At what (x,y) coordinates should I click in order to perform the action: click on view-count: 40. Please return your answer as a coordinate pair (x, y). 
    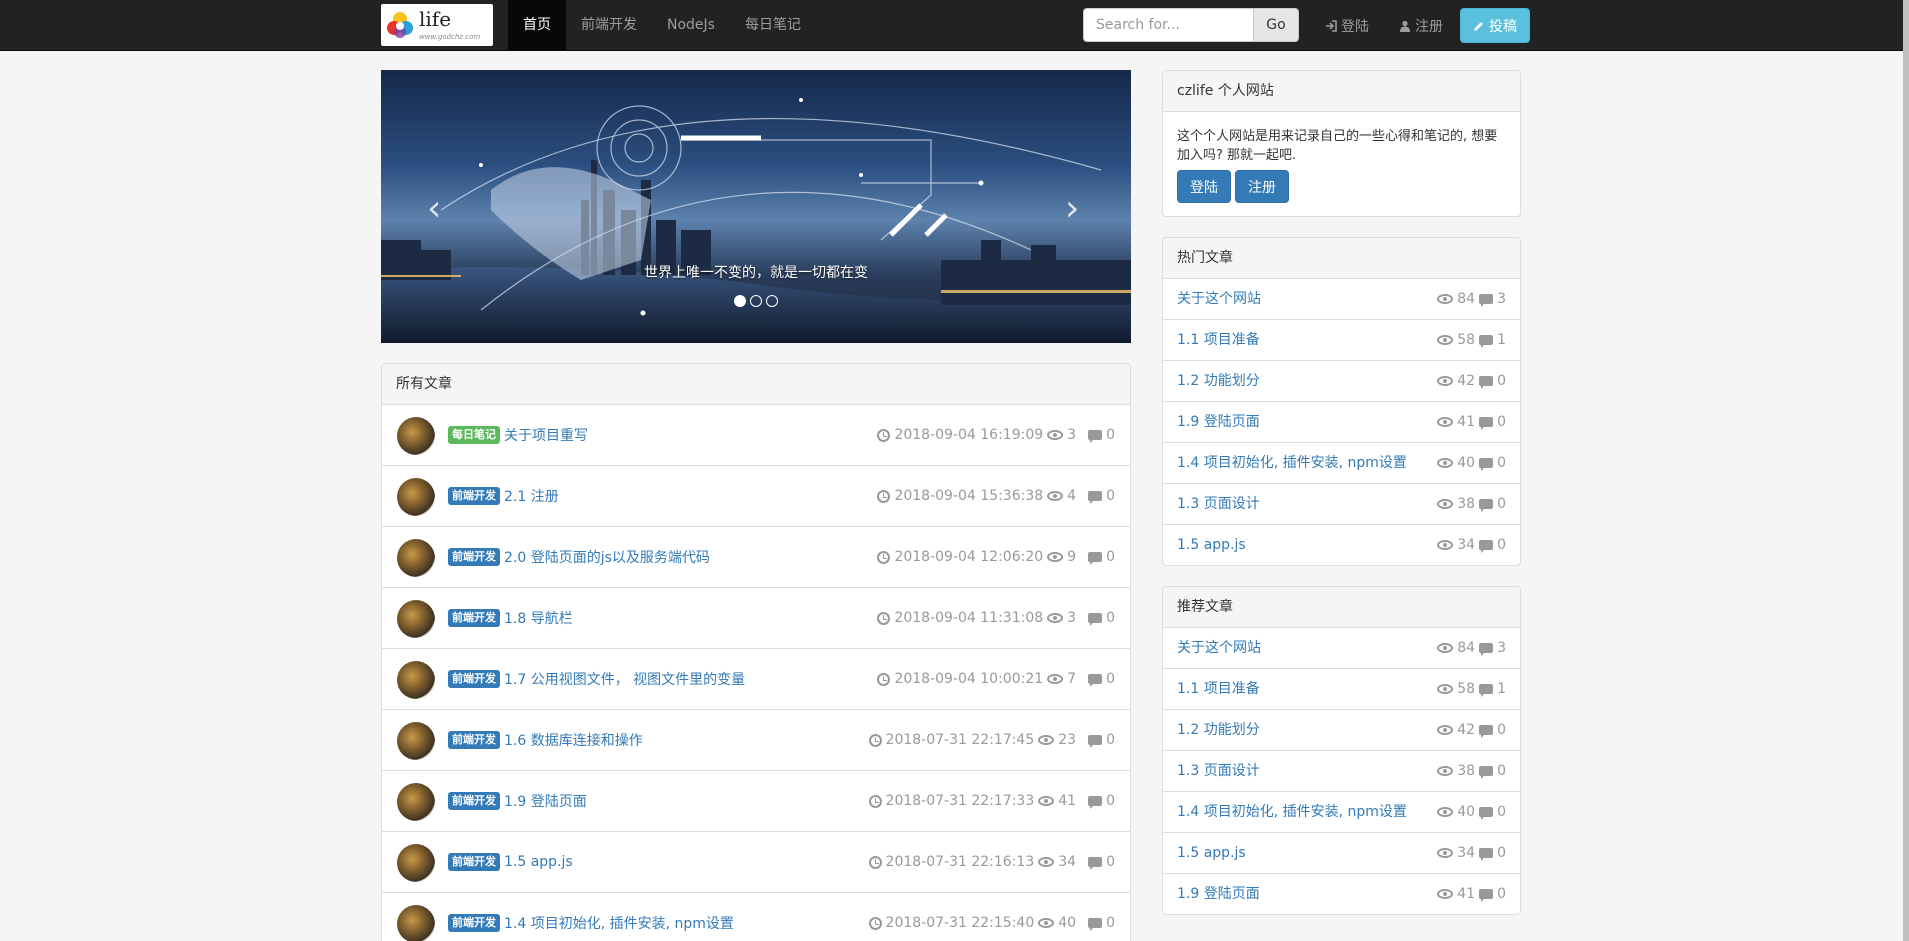
    Looking at the image, I should click on (1067, 923).